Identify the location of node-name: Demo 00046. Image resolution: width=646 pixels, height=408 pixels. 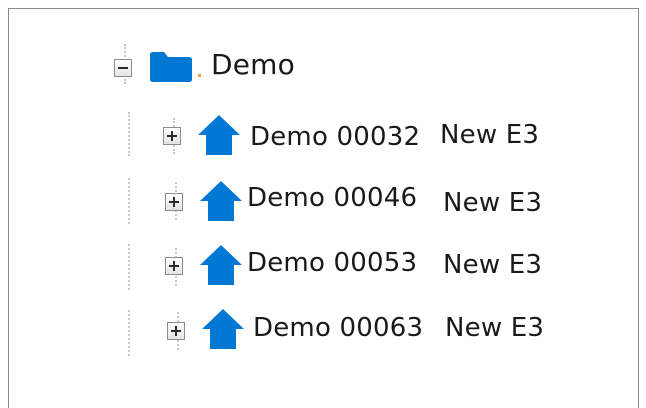
(332, 198).